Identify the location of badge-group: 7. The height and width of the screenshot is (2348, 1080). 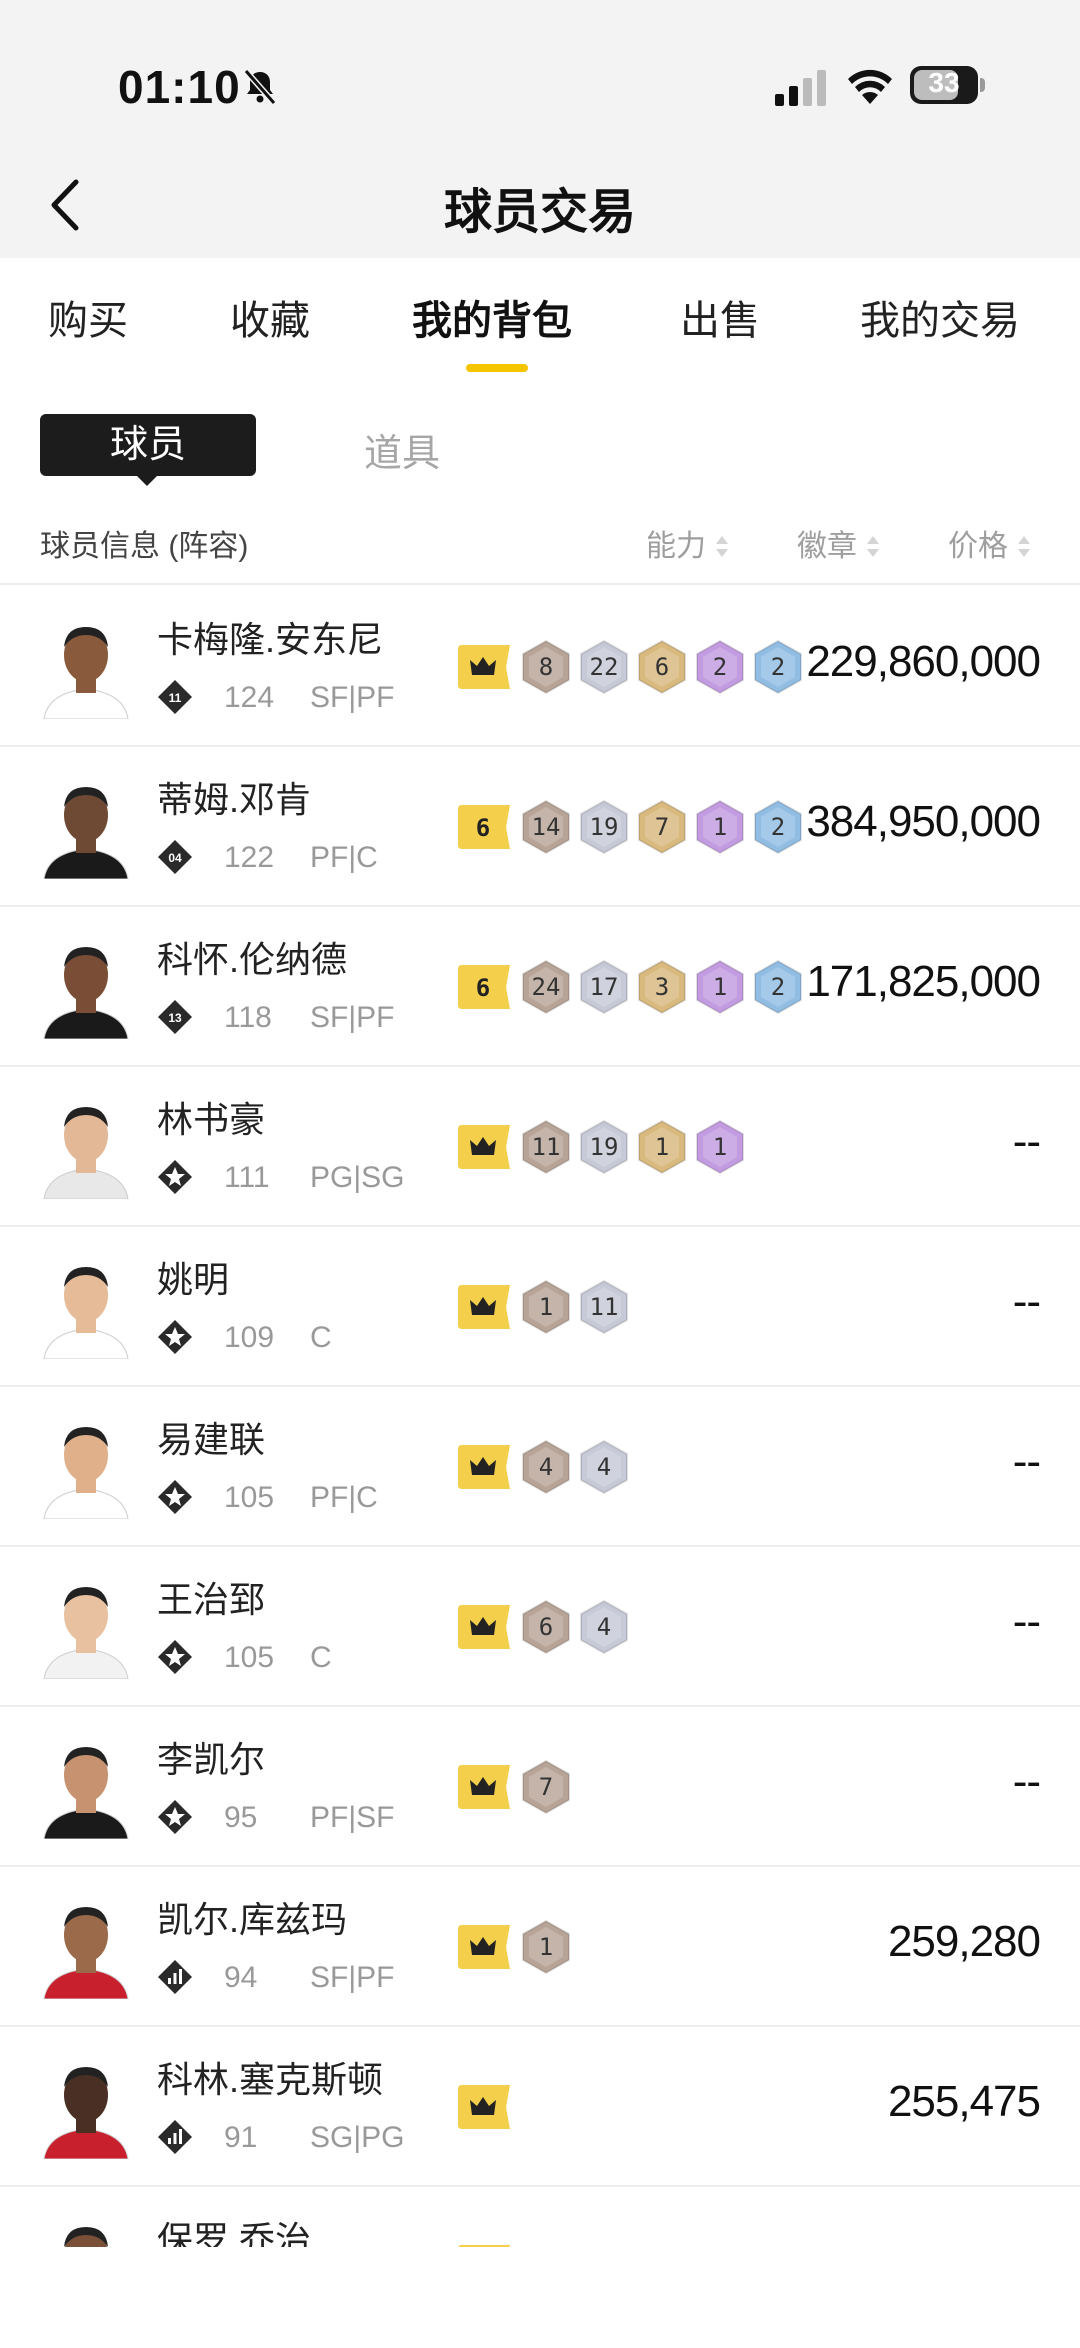
(518, 1787).